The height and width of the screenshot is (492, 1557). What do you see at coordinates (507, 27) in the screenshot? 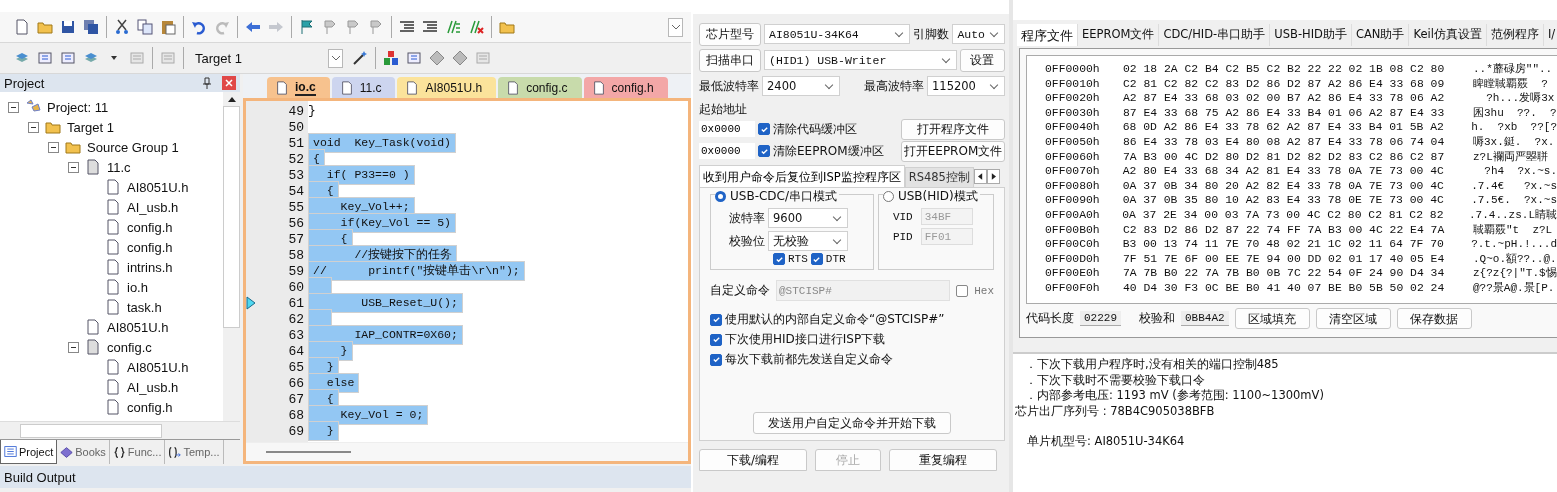
I see `folder-icon` at bounding box center [507, 27].